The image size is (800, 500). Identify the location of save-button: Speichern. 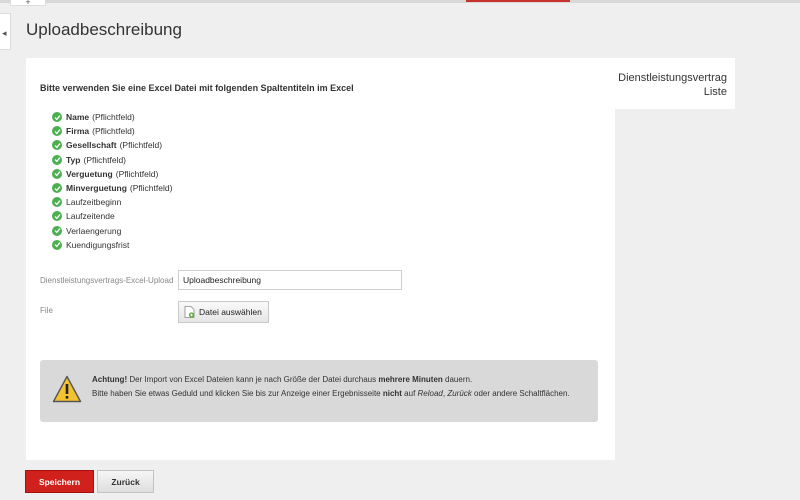
(59, 481).